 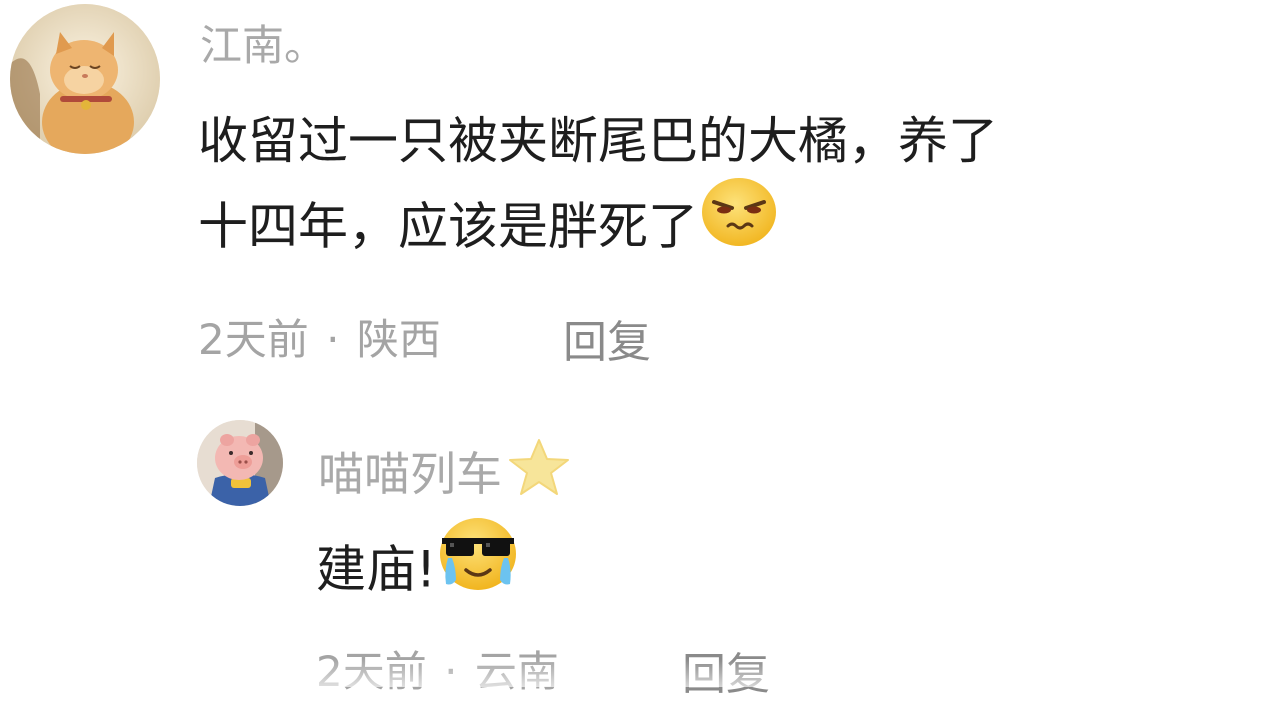 What do you see at coordinates (376, 569) in the screenshot?
I see `comment-text-content: 建庙!` at bounding box center [376, 569].